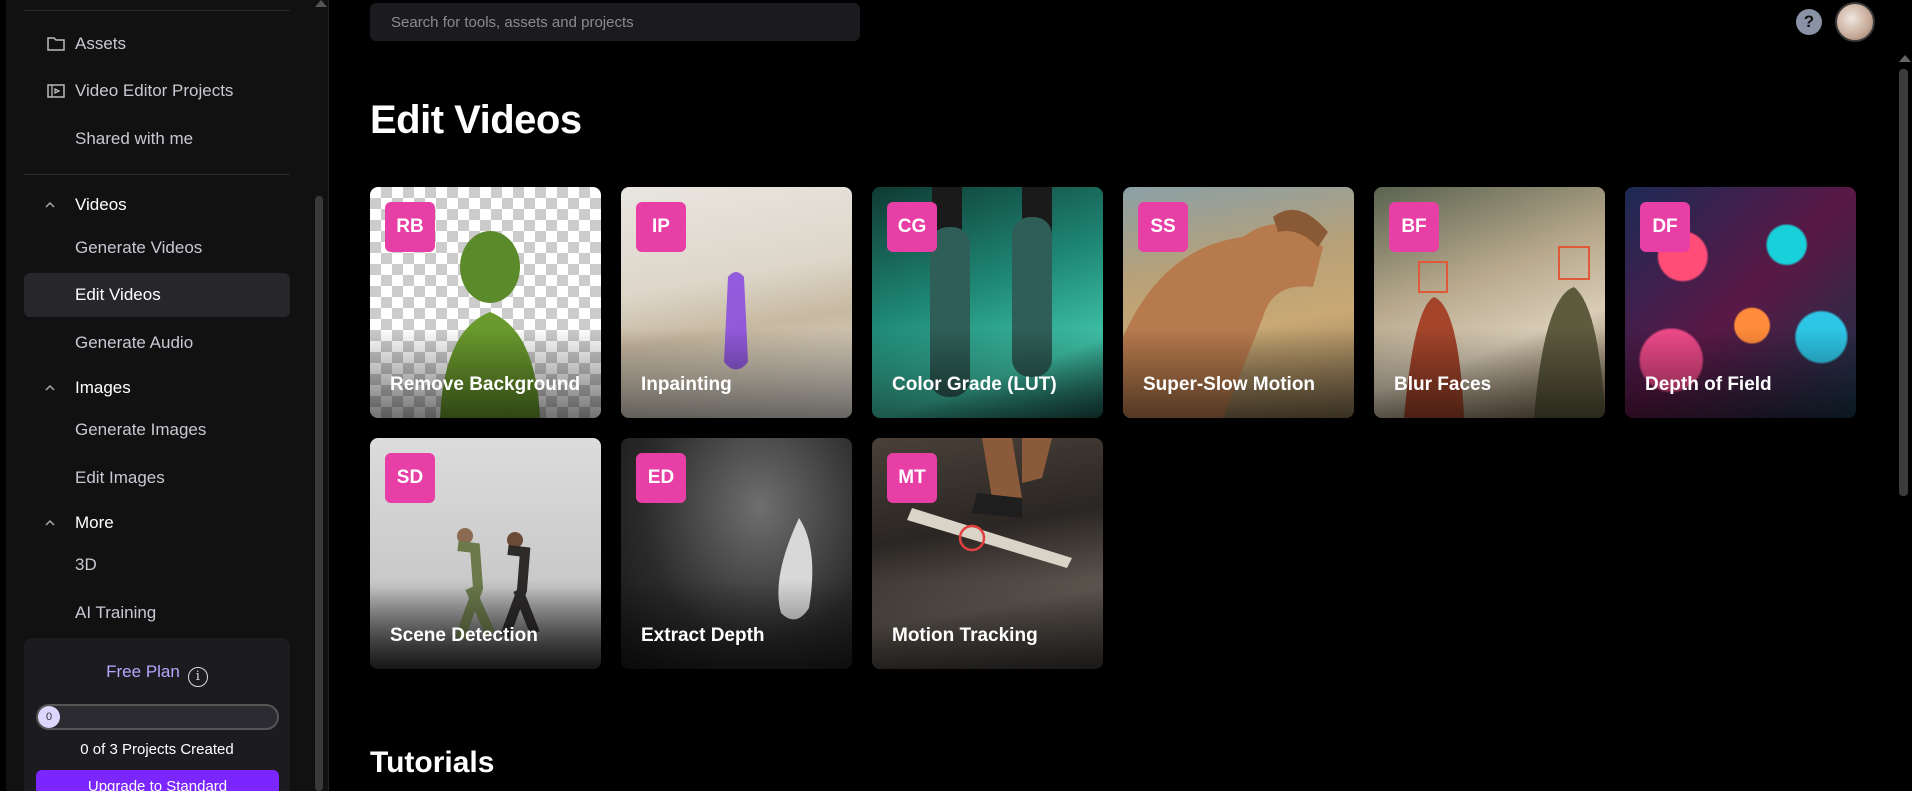 This screenshot has width=1912, height=791. I want to click on tool-badge: IP, so click(661, 227).